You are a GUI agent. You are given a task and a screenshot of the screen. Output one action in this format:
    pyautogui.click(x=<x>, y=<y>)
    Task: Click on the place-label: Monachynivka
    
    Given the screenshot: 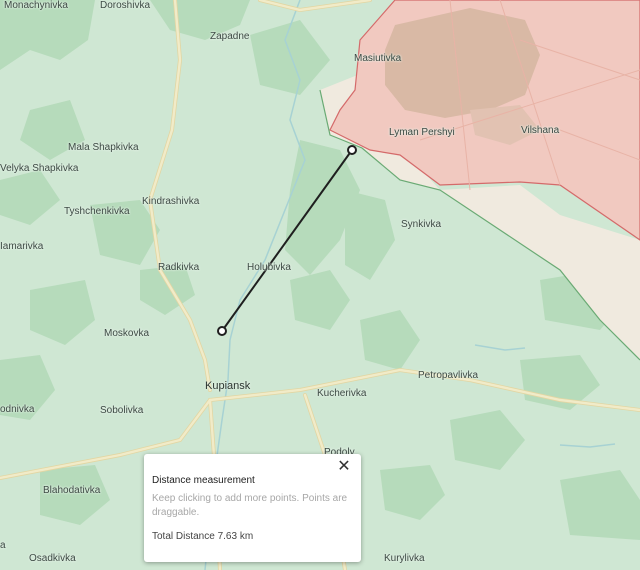 What is the action you would take?
    pyautogui.click(x=36, y=5)
    